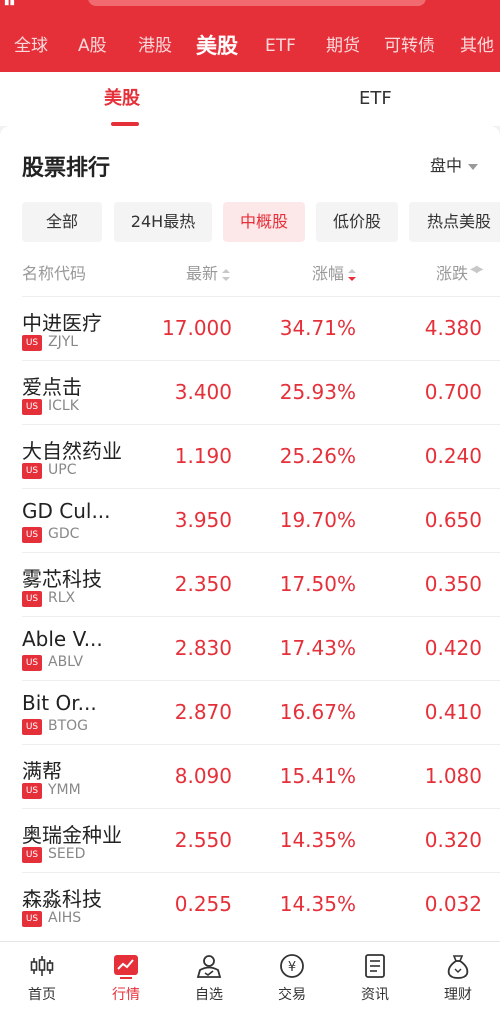  I want to click on column-header: 名称代码 最新 涨幅 涨跌 ◀▶, so click(250, 271).